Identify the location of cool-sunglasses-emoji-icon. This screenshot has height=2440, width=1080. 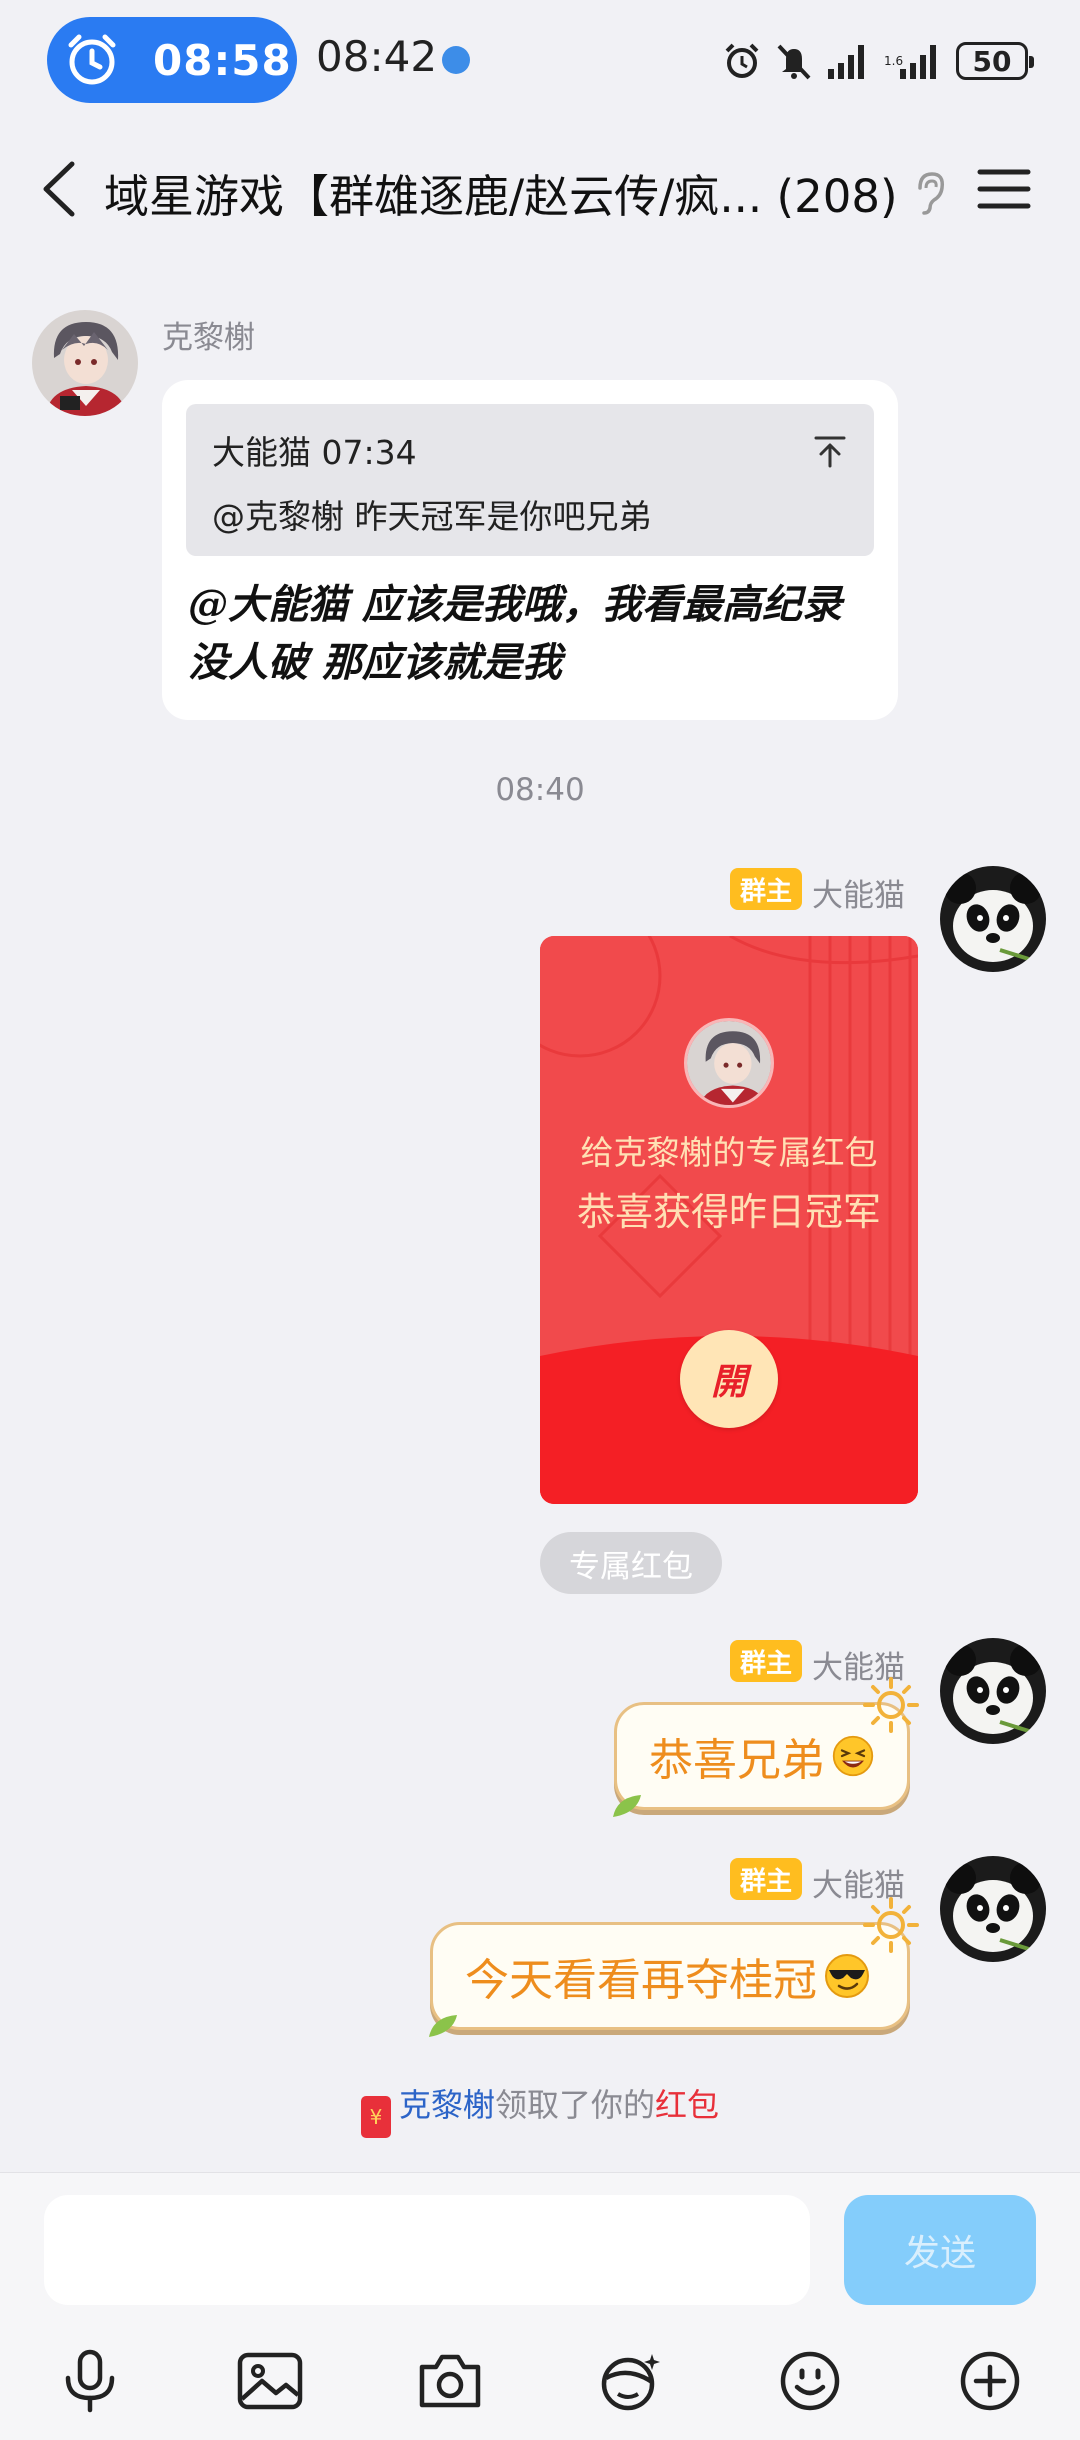
(847, 1976).